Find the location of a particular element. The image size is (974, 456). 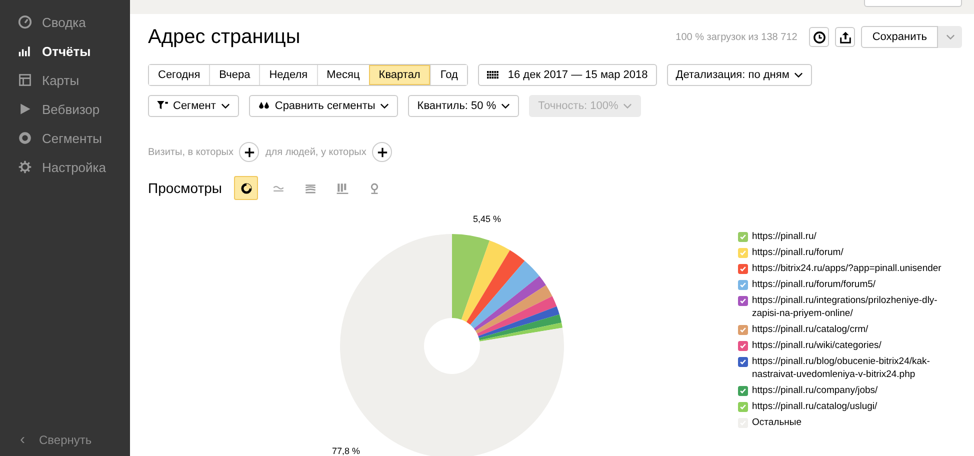

clock-icon is located at coordinates (819, 37).